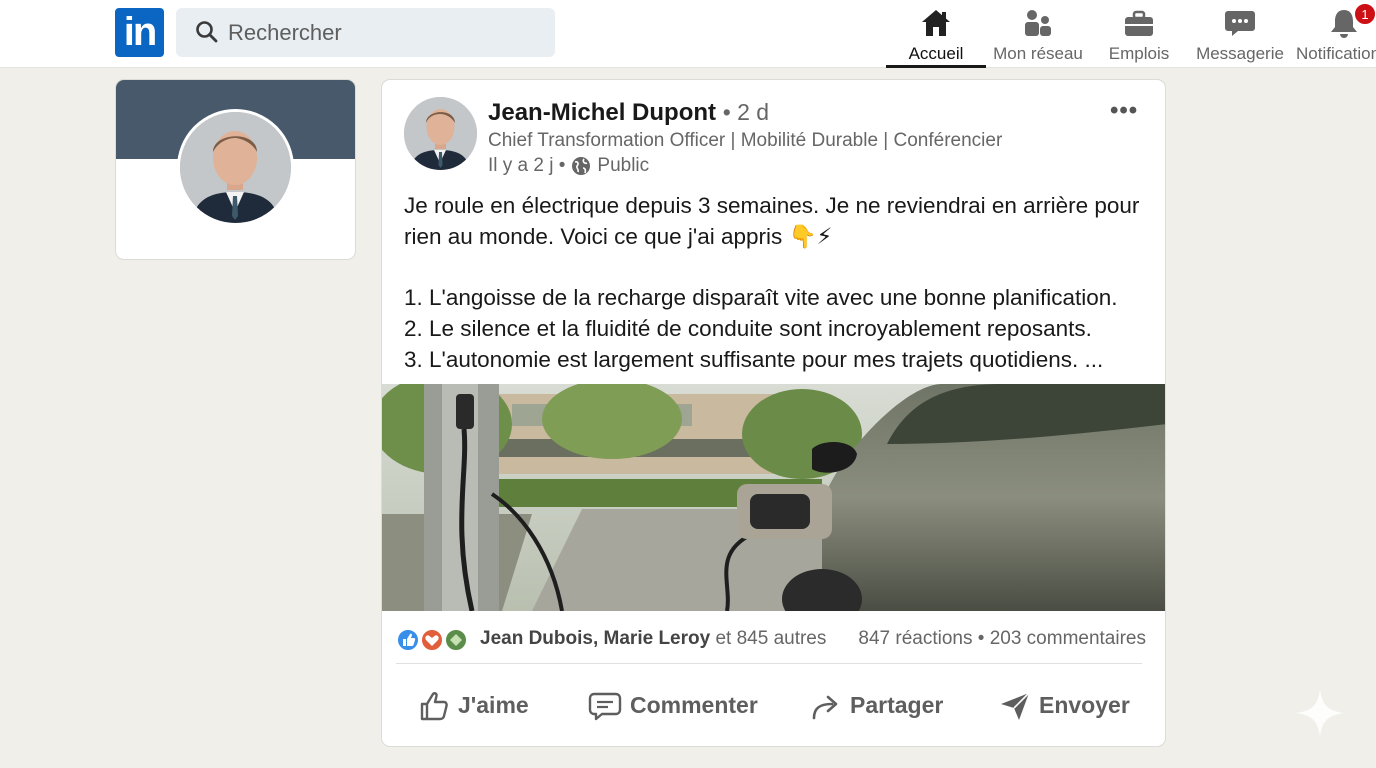 Image resolution: width=1376 pixels, height=768 pixels. I want to click on search-box, so click(365, 32).